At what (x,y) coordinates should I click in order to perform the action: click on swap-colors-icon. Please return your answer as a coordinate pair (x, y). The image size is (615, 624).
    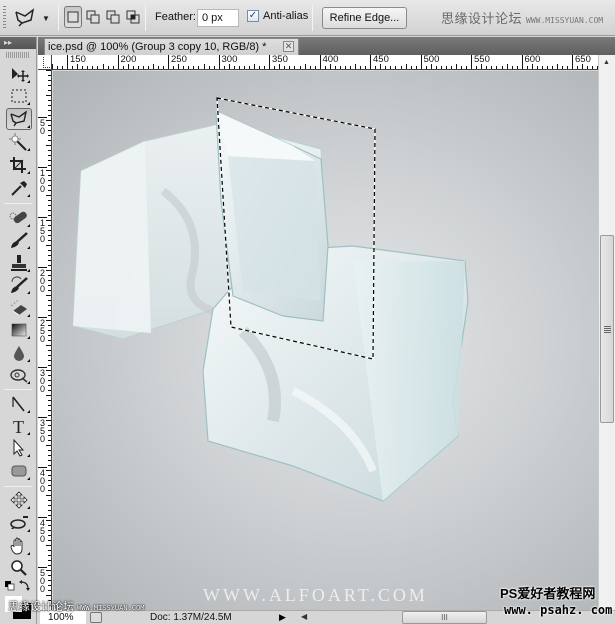
    Looking at the image, I should click on (24, 585).